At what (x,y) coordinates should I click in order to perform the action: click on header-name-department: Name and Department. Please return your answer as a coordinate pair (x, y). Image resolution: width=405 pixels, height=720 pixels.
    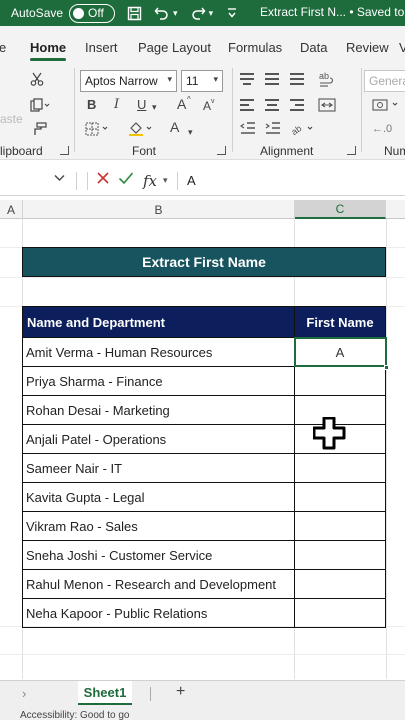
    Looking at the image, I should click on (159, 322).